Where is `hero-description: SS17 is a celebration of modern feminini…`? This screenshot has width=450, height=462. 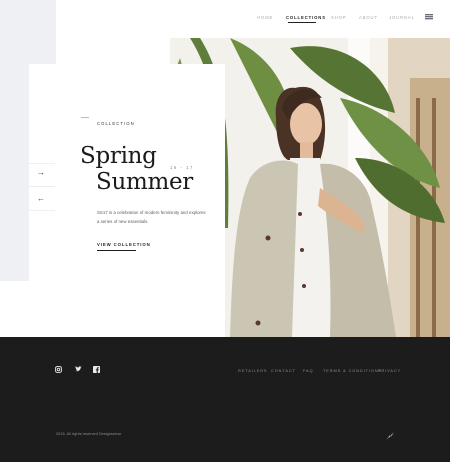
hero-description: SS17 is a celebration of modern feminini… is located at coordinates (151, 217).